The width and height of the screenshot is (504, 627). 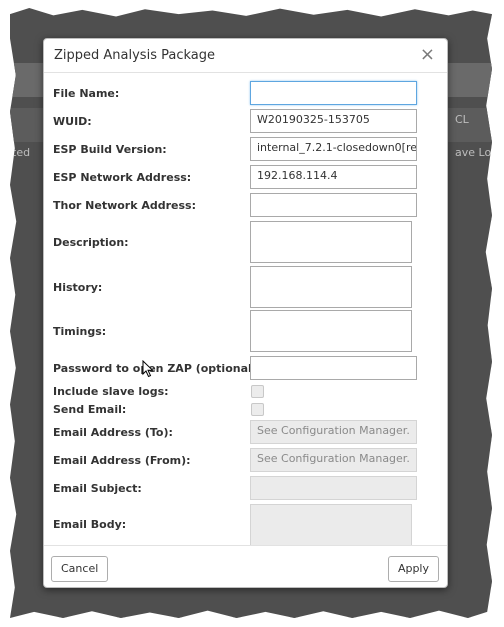 What do you see at coordinates (86, 93) in the screenshot?
I see `file-name-label: File Name:` at bounding box center [86, 93].